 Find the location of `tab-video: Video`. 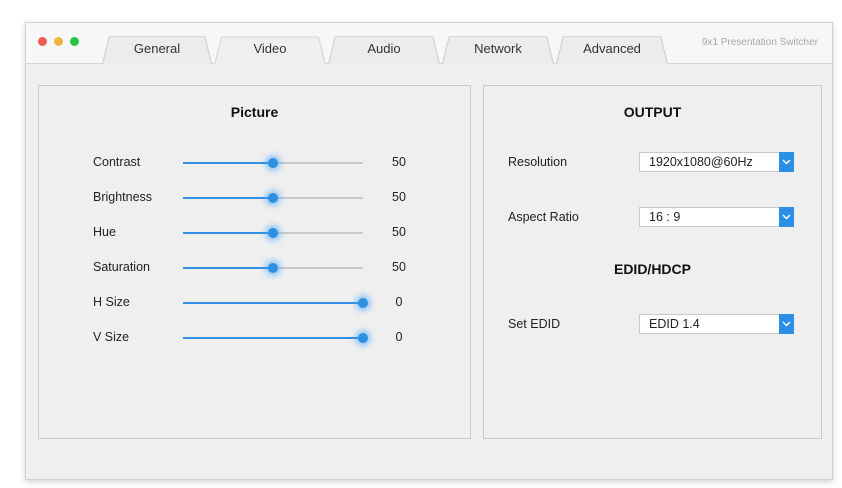

tab-video: Video is located at coordinates (270, 48).